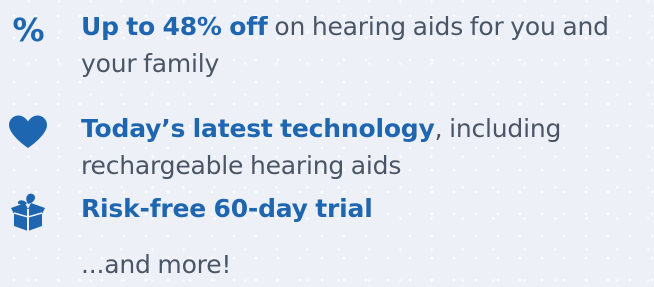  What do you see at coordinates (227, 208) in the screenshot?
I see `benefit-trial-highlight: Risk-free 60-day trial` at bounding box center [227, 208].